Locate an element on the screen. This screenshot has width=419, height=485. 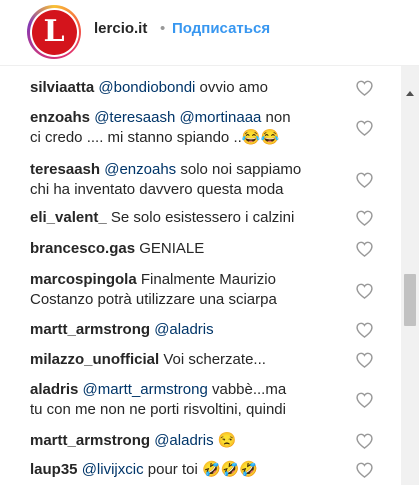
comment-username: laup35 is located at coordinates (54, 469).